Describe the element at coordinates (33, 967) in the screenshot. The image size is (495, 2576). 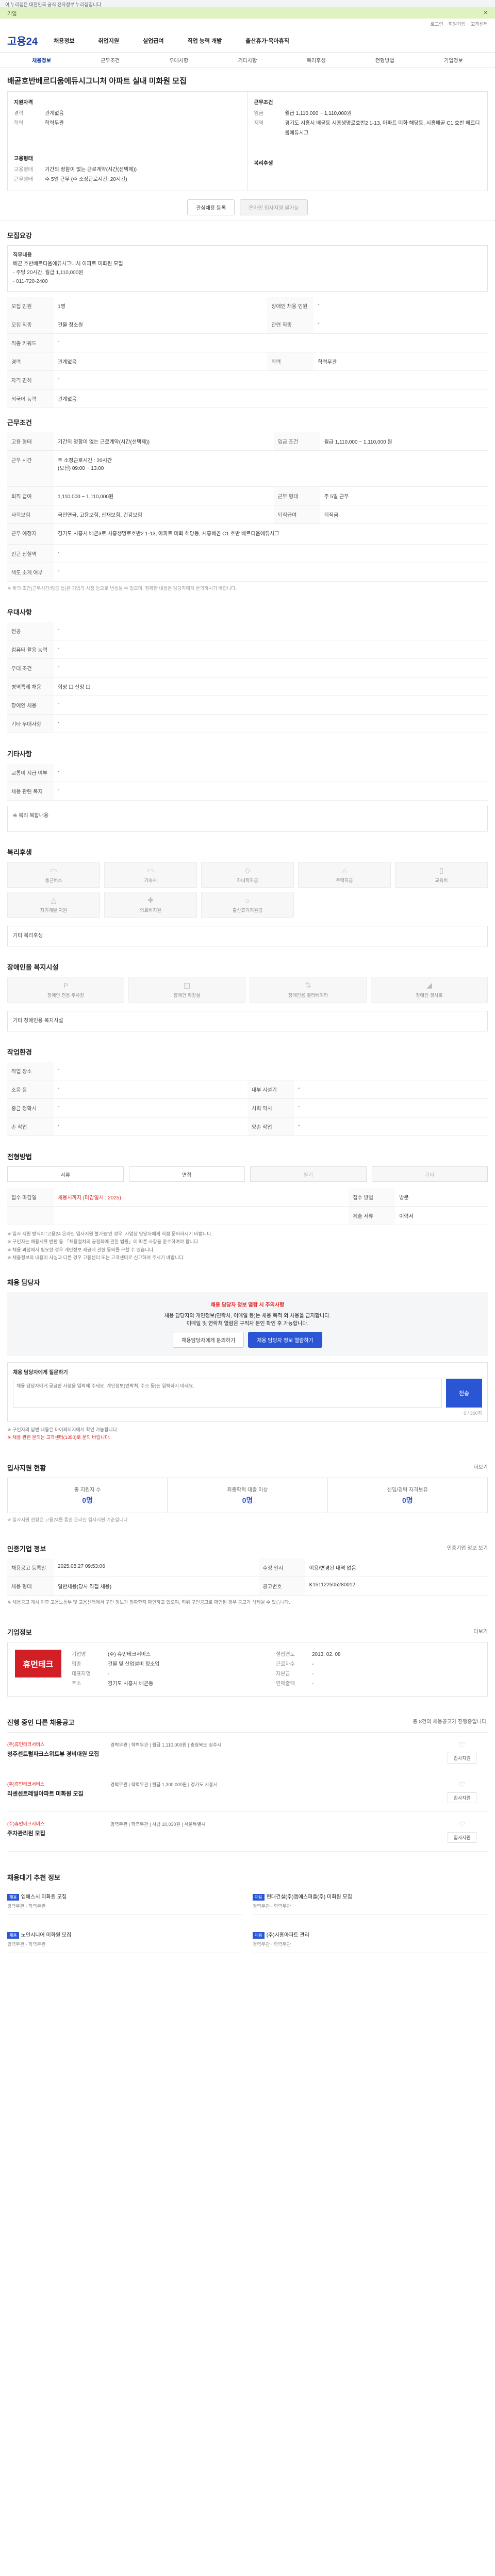
I see `section-title: 장애인을 복지시설` at that location.